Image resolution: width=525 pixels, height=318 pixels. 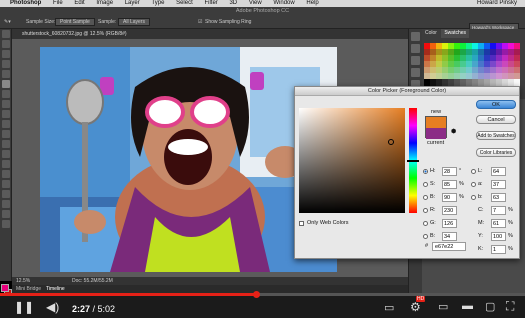 What do you see at coordinates (24, 307) in the screenshot?
I see `pause-icon: ❚❚` at bounding box center [24, 307].